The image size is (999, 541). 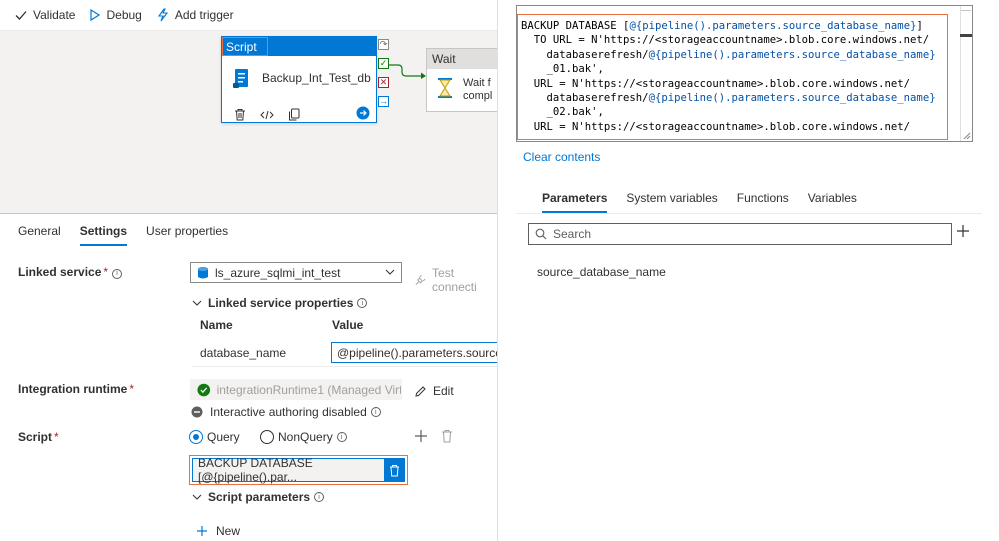 I want to click on sql-database-icon, so click(x=203, y=272).